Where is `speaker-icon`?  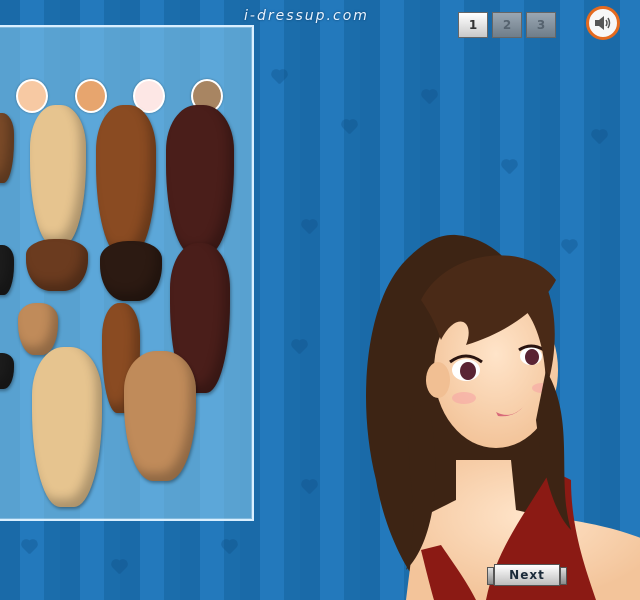
speaker-icon is located at coordinates (603, 23).